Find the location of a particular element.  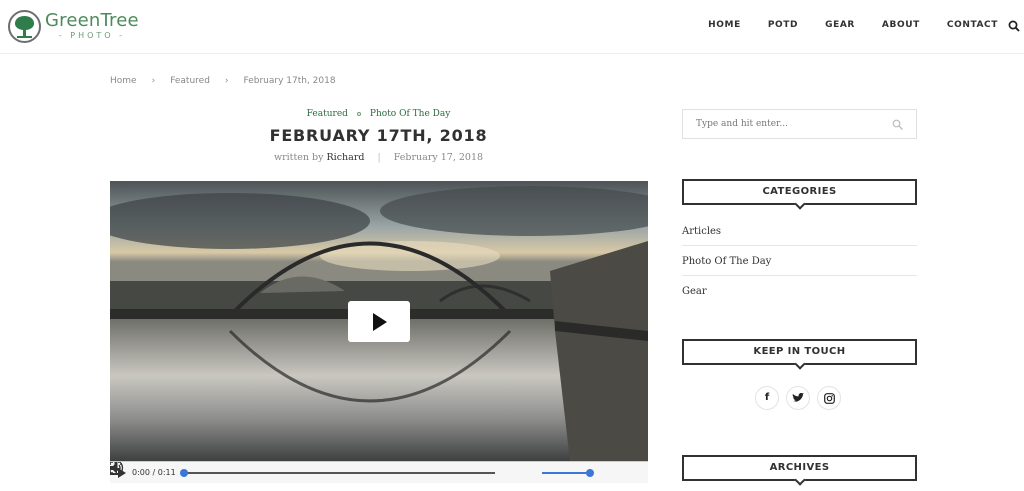

sidebar-search is located at coordinates (799, 124).